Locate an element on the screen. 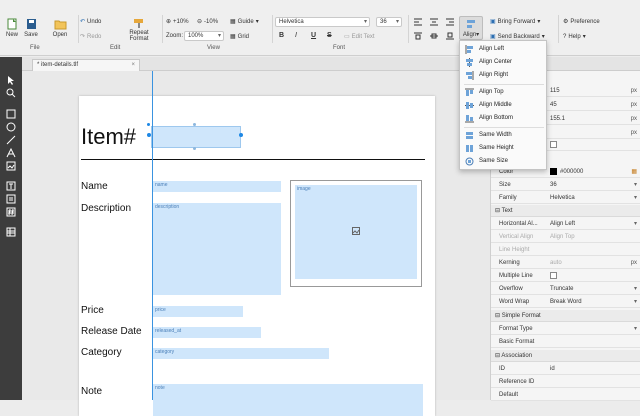  tab-item-details: * item-details.tlf × is located at coordinates (86, 65).